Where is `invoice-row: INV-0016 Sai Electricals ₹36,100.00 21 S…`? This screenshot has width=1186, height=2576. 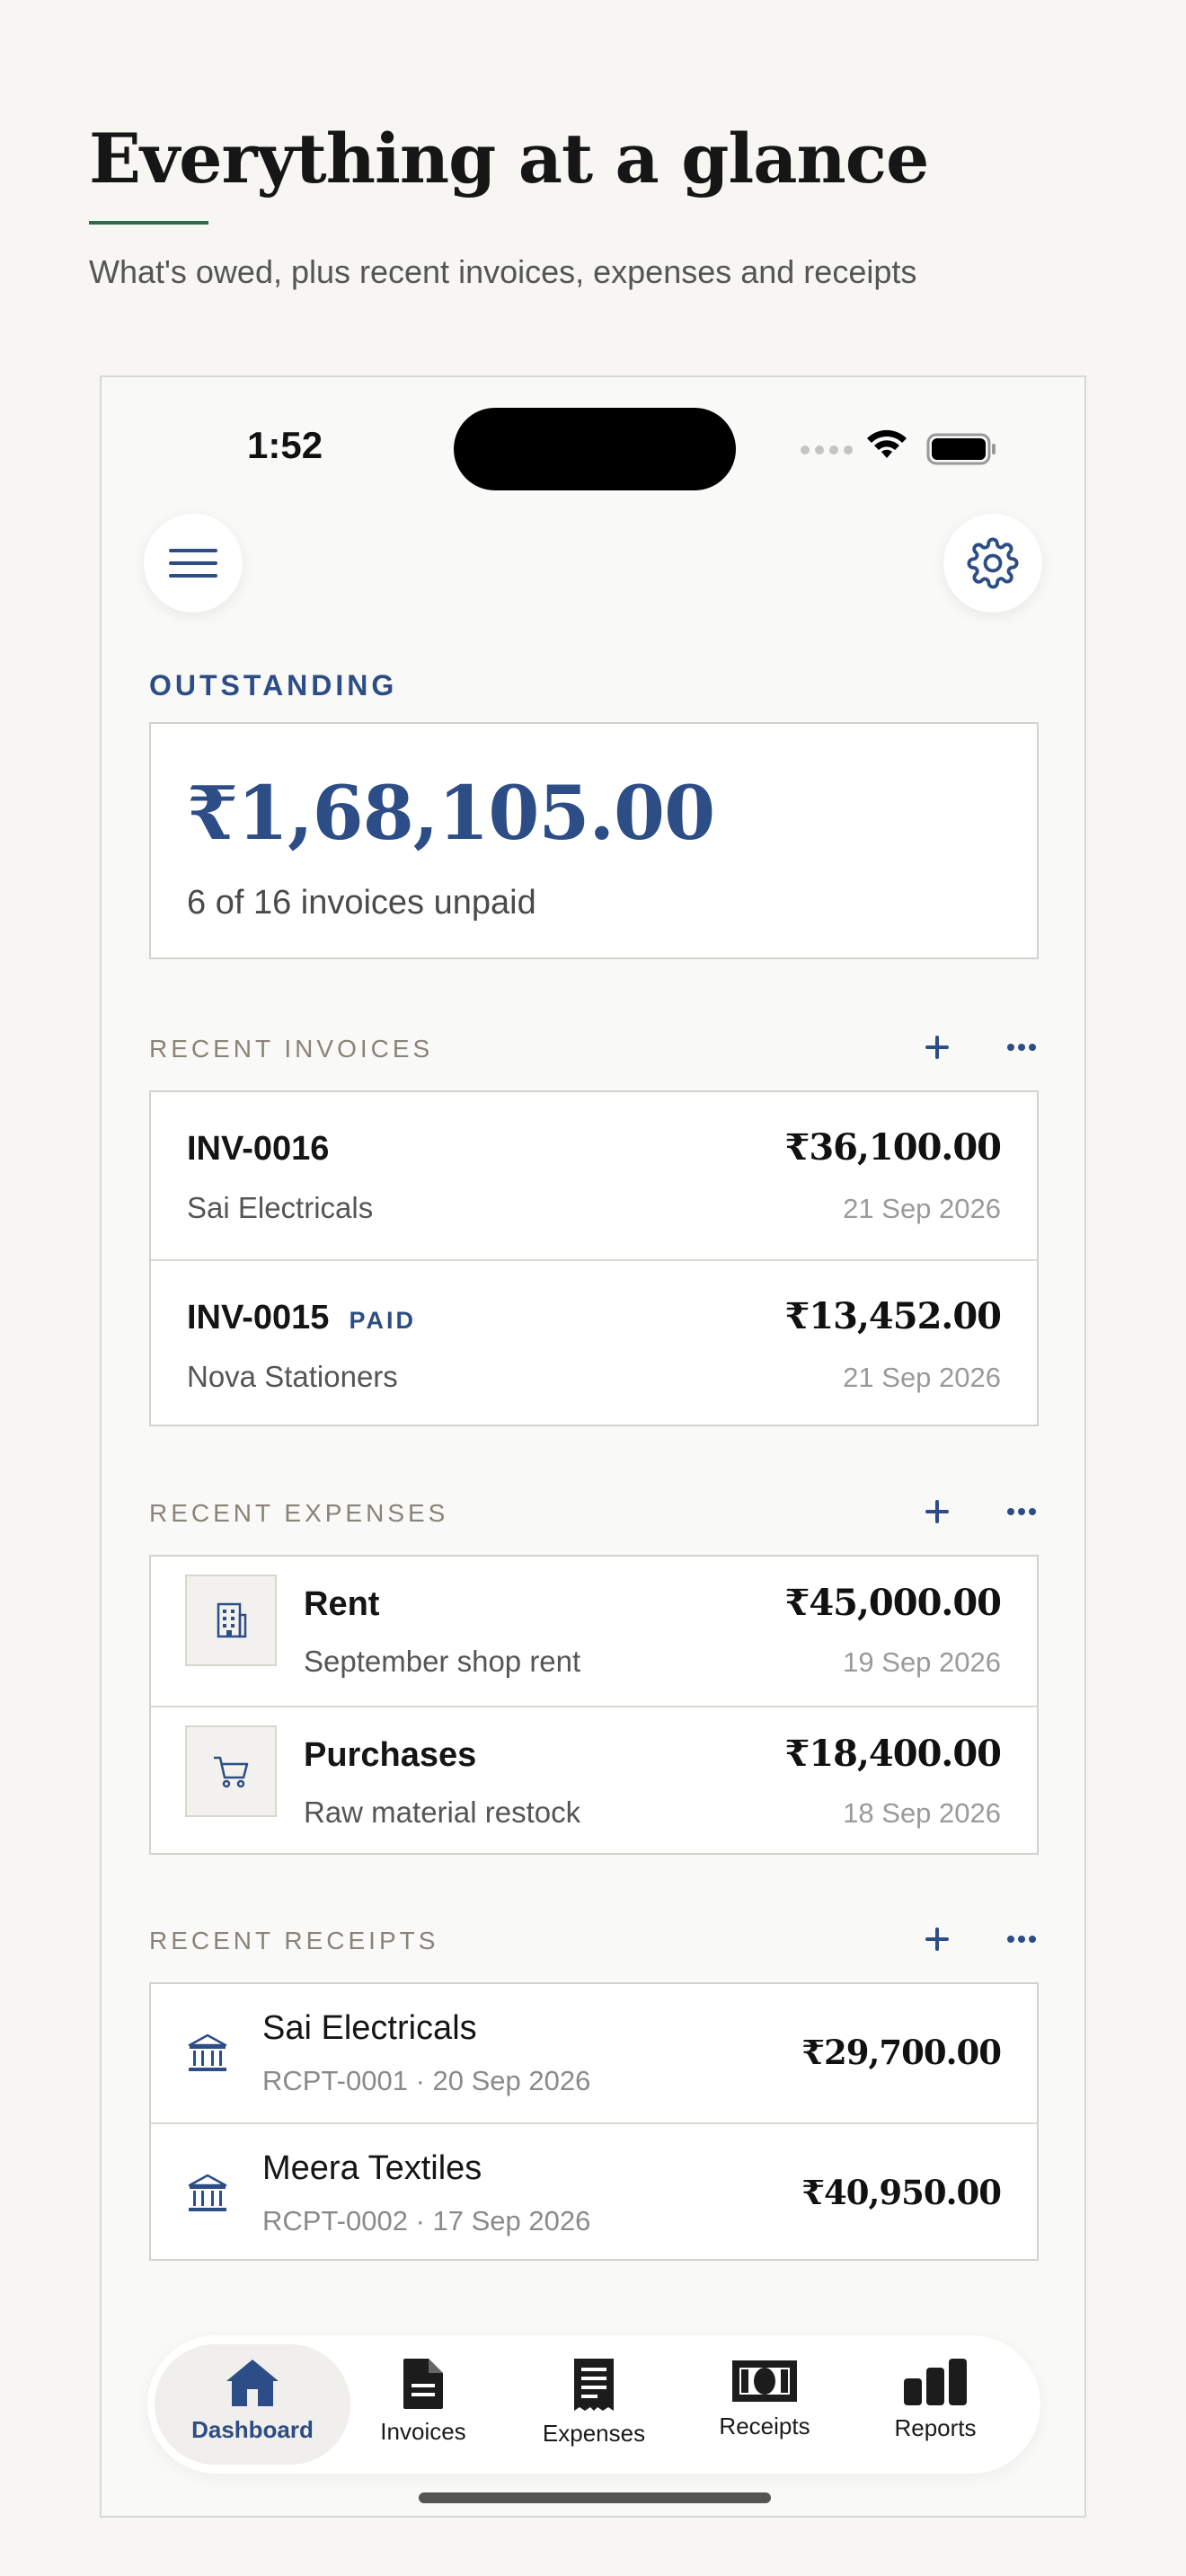 invoice-row: INV-0016 Sai Electricals ₹36,100.00 21 S… is located at coordinates (594, 1175).